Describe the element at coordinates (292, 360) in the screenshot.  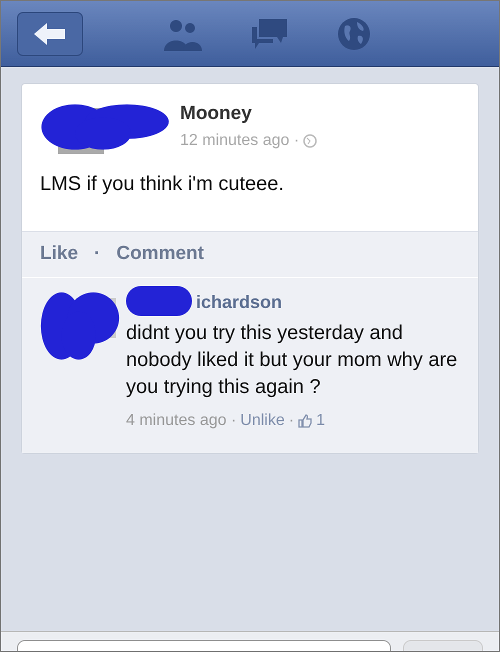
I see `comment-text: didnt you try this yesterday and nobody liked it but your mom why are you trying this again ?` at that location.